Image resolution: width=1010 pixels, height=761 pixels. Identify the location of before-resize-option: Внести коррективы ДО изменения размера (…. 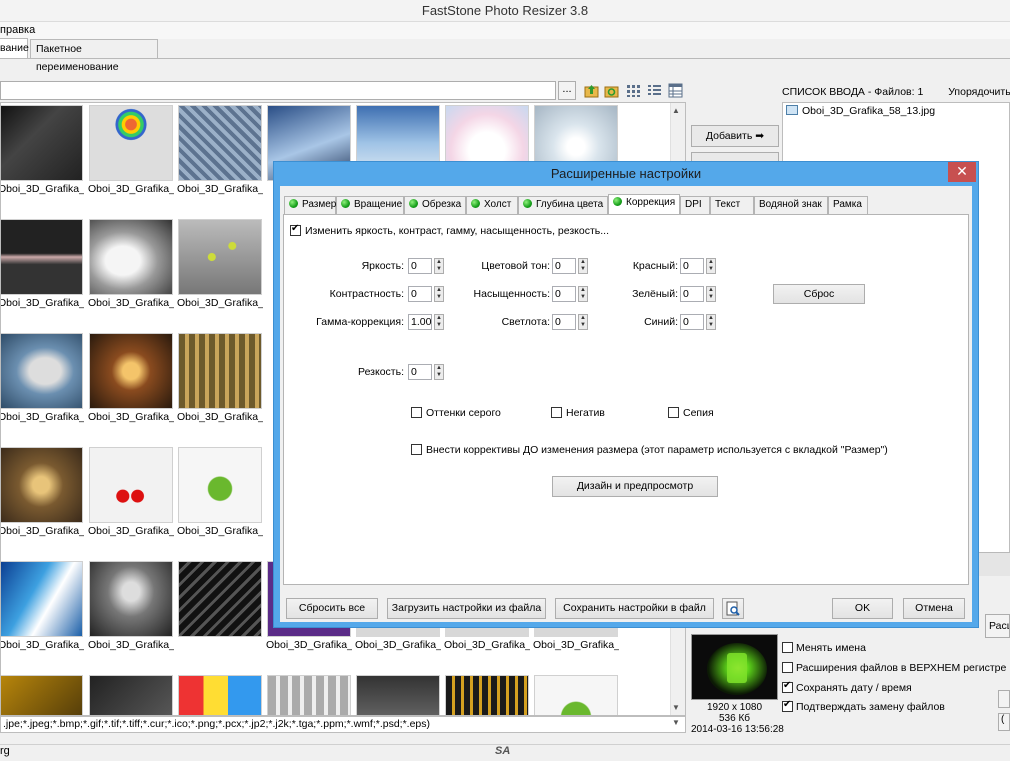
(649, 450).